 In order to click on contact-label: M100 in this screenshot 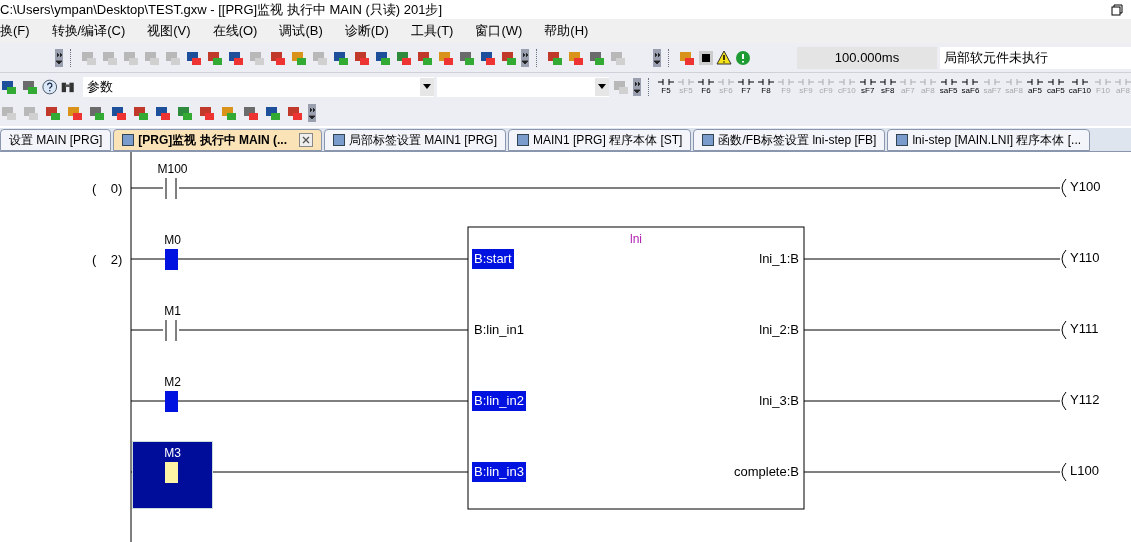, I will do `click(172, 169)`.